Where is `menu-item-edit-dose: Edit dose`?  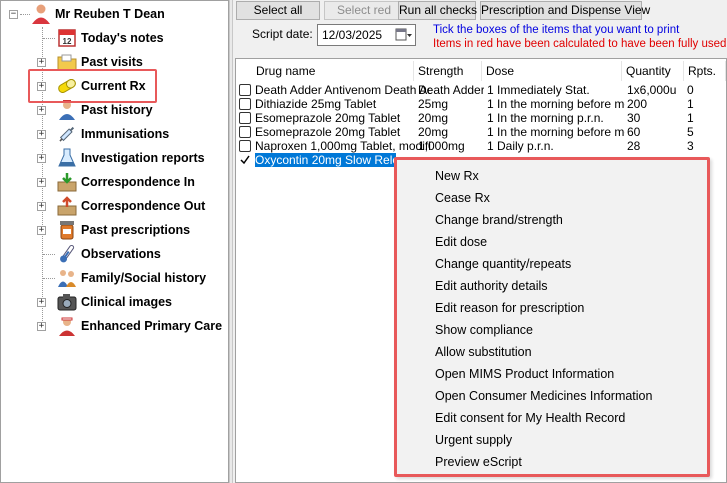 menu-item-edit-dose: Edit dose is located at coordinates (461, 242).